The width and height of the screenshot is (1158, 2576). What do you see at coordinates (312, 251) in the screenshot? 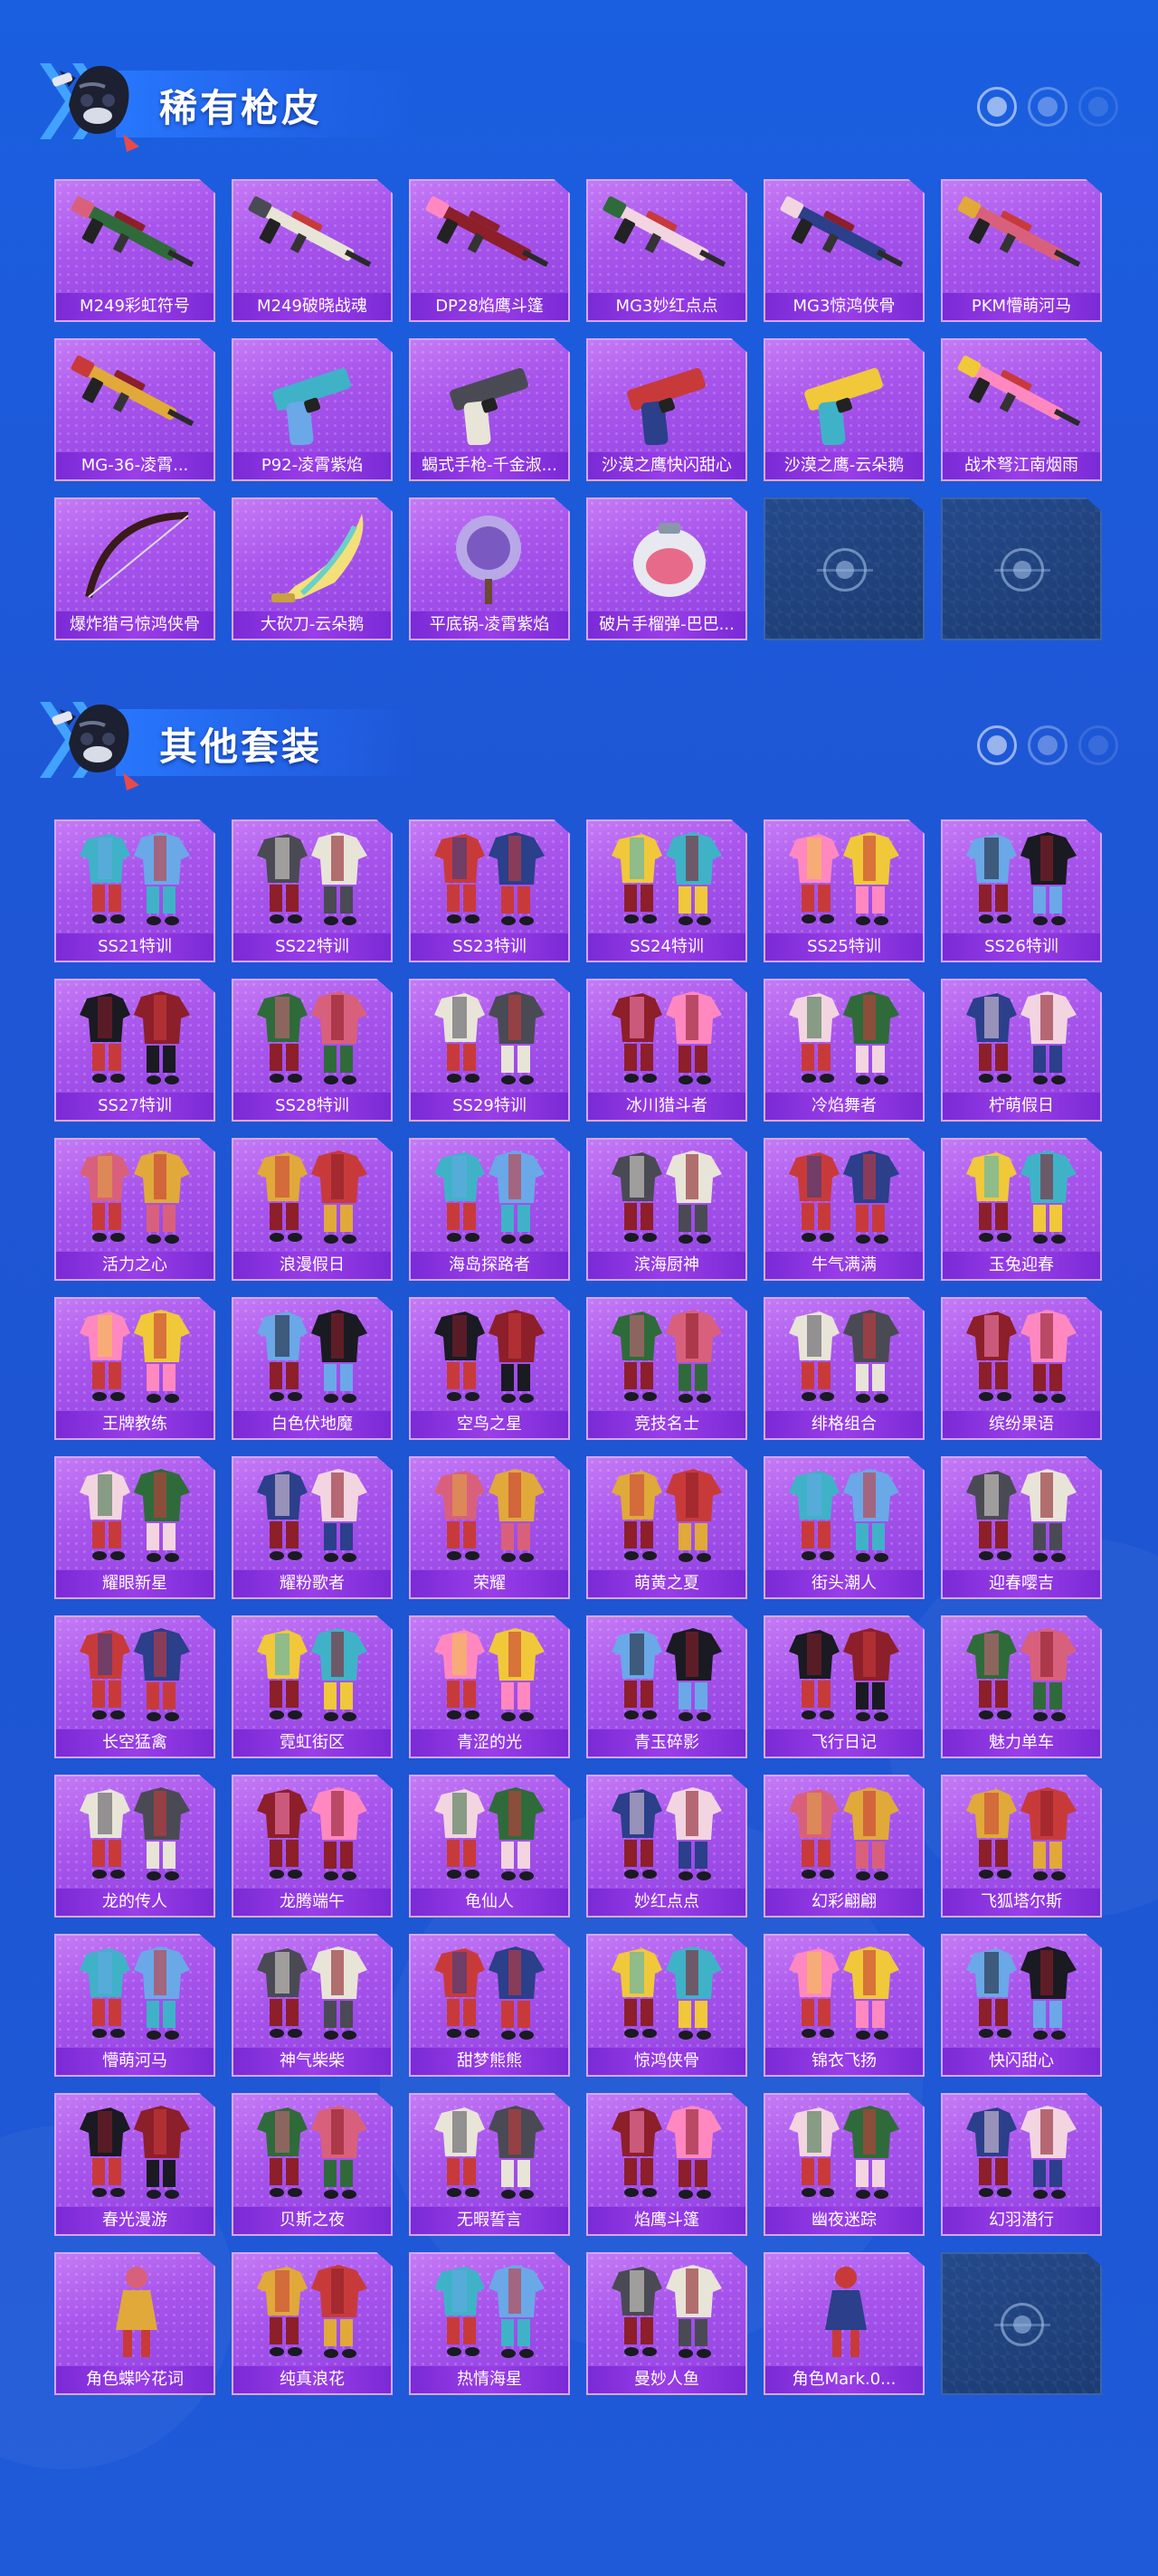
I see `weapon-skin-card: M249破晓战魂` at bounding box center [312, 251].